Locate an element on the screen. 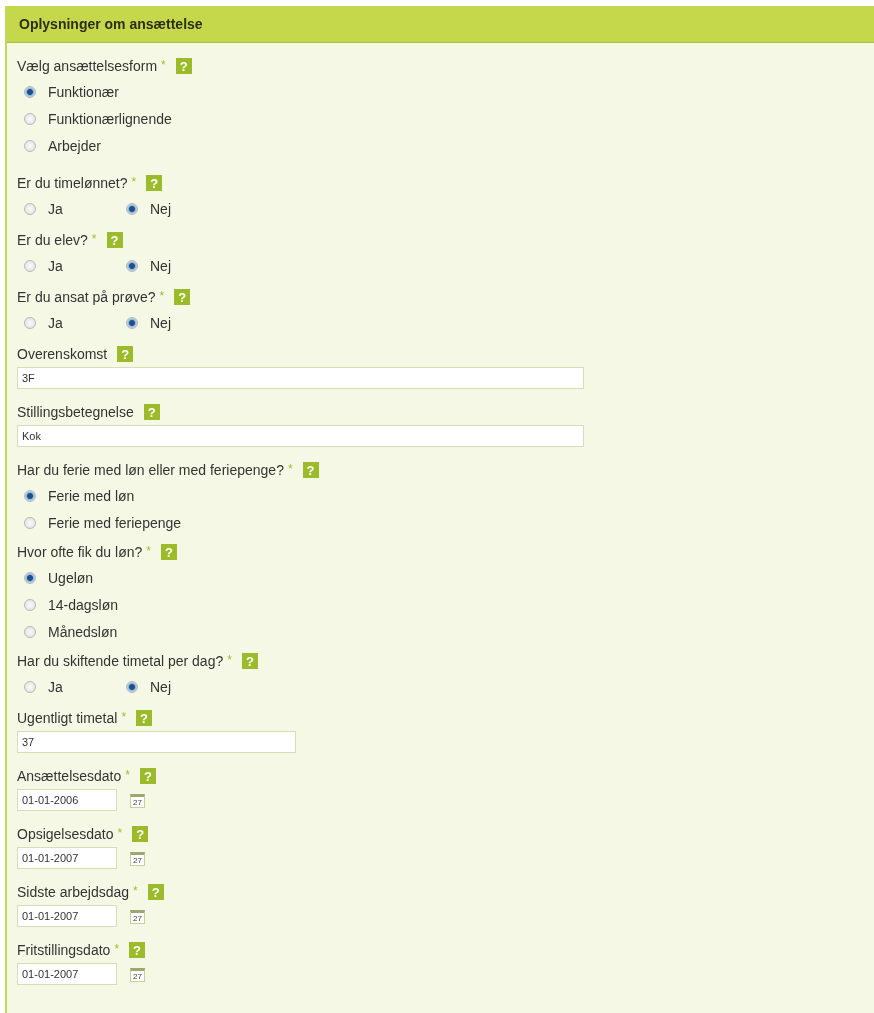  field-label: Overenskomst is located at coordinates (62, 354).